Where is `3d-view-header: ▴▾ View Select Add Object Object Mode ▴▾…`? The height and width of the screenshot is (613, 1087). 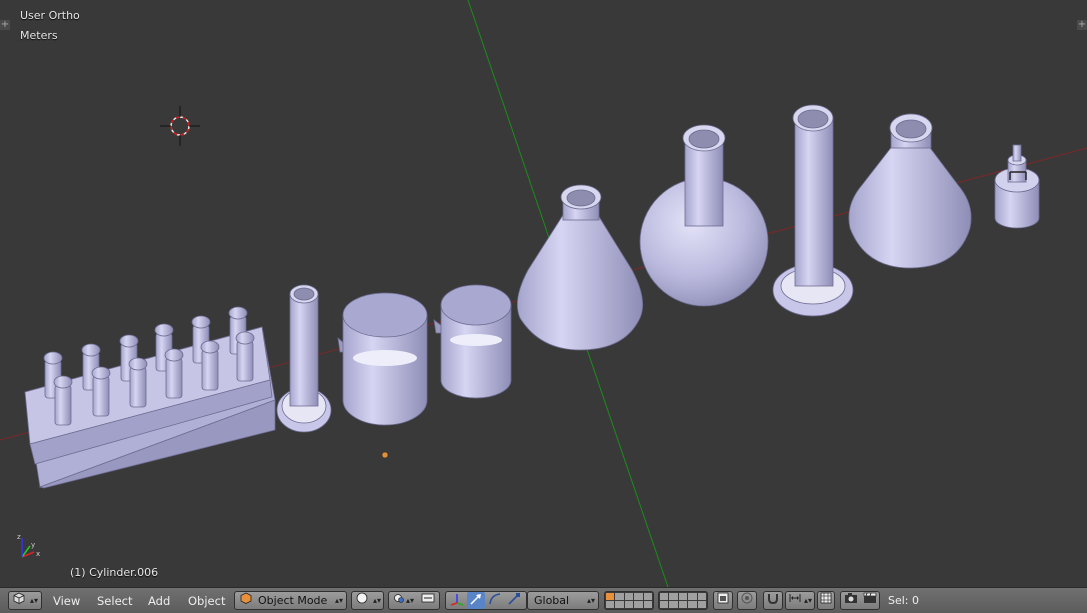
3d-view-header: ▴▾ View Select Add Object Object Mode ▴▾… is located at coordinates (543, 600).